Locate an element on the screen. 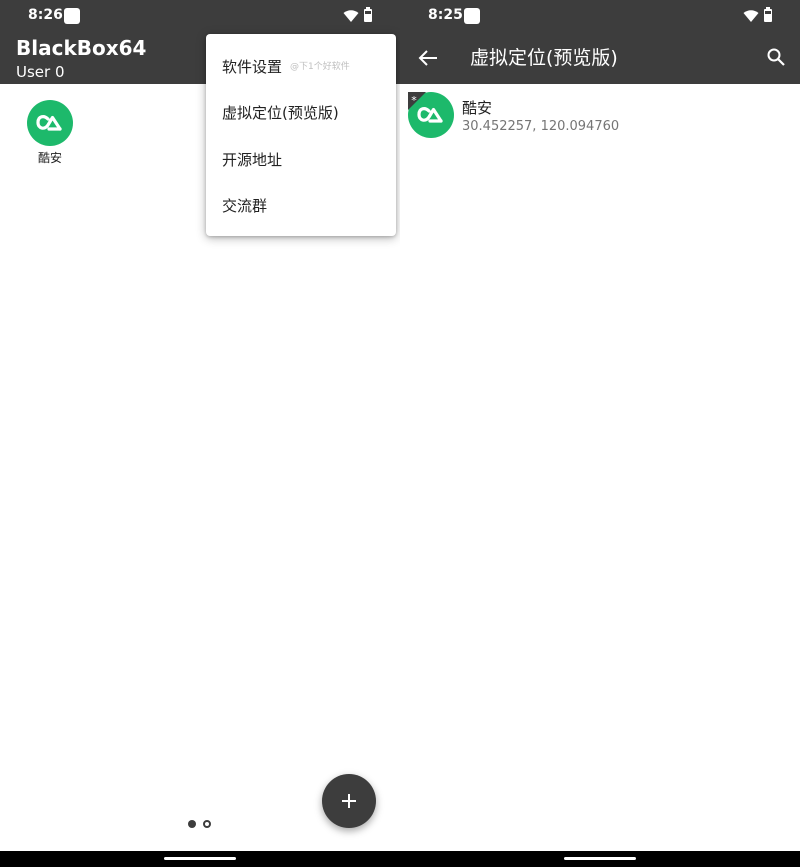 This screenshot has width=800, height=867. page-dot is located at coordinates (207, 824).